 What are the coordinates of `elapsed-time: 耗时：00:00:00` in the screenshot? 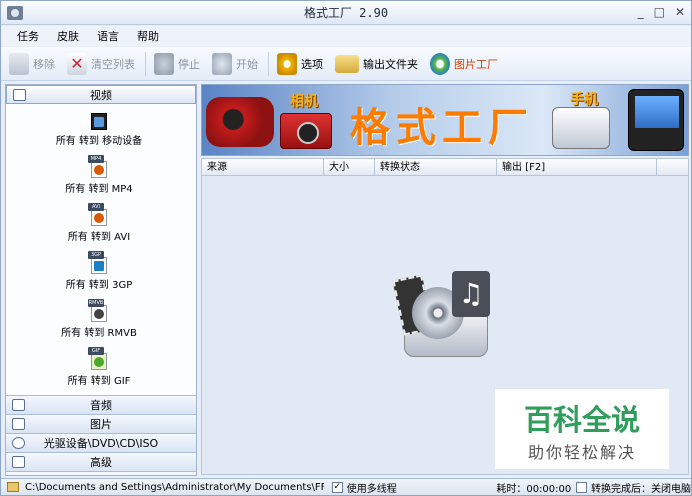 It's located at (534, 489).